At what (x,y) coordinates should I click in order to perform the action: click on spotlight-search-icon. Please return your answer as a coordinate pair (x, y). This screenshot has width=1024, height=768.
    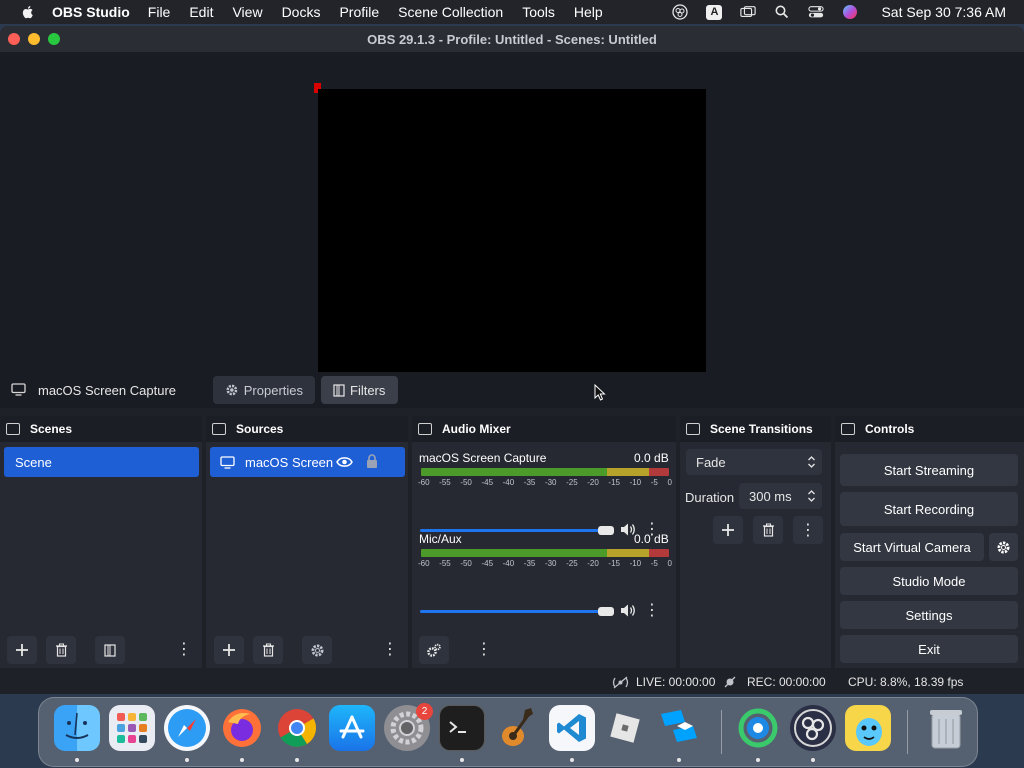
    Looking at the image, I should click on (782, 12).